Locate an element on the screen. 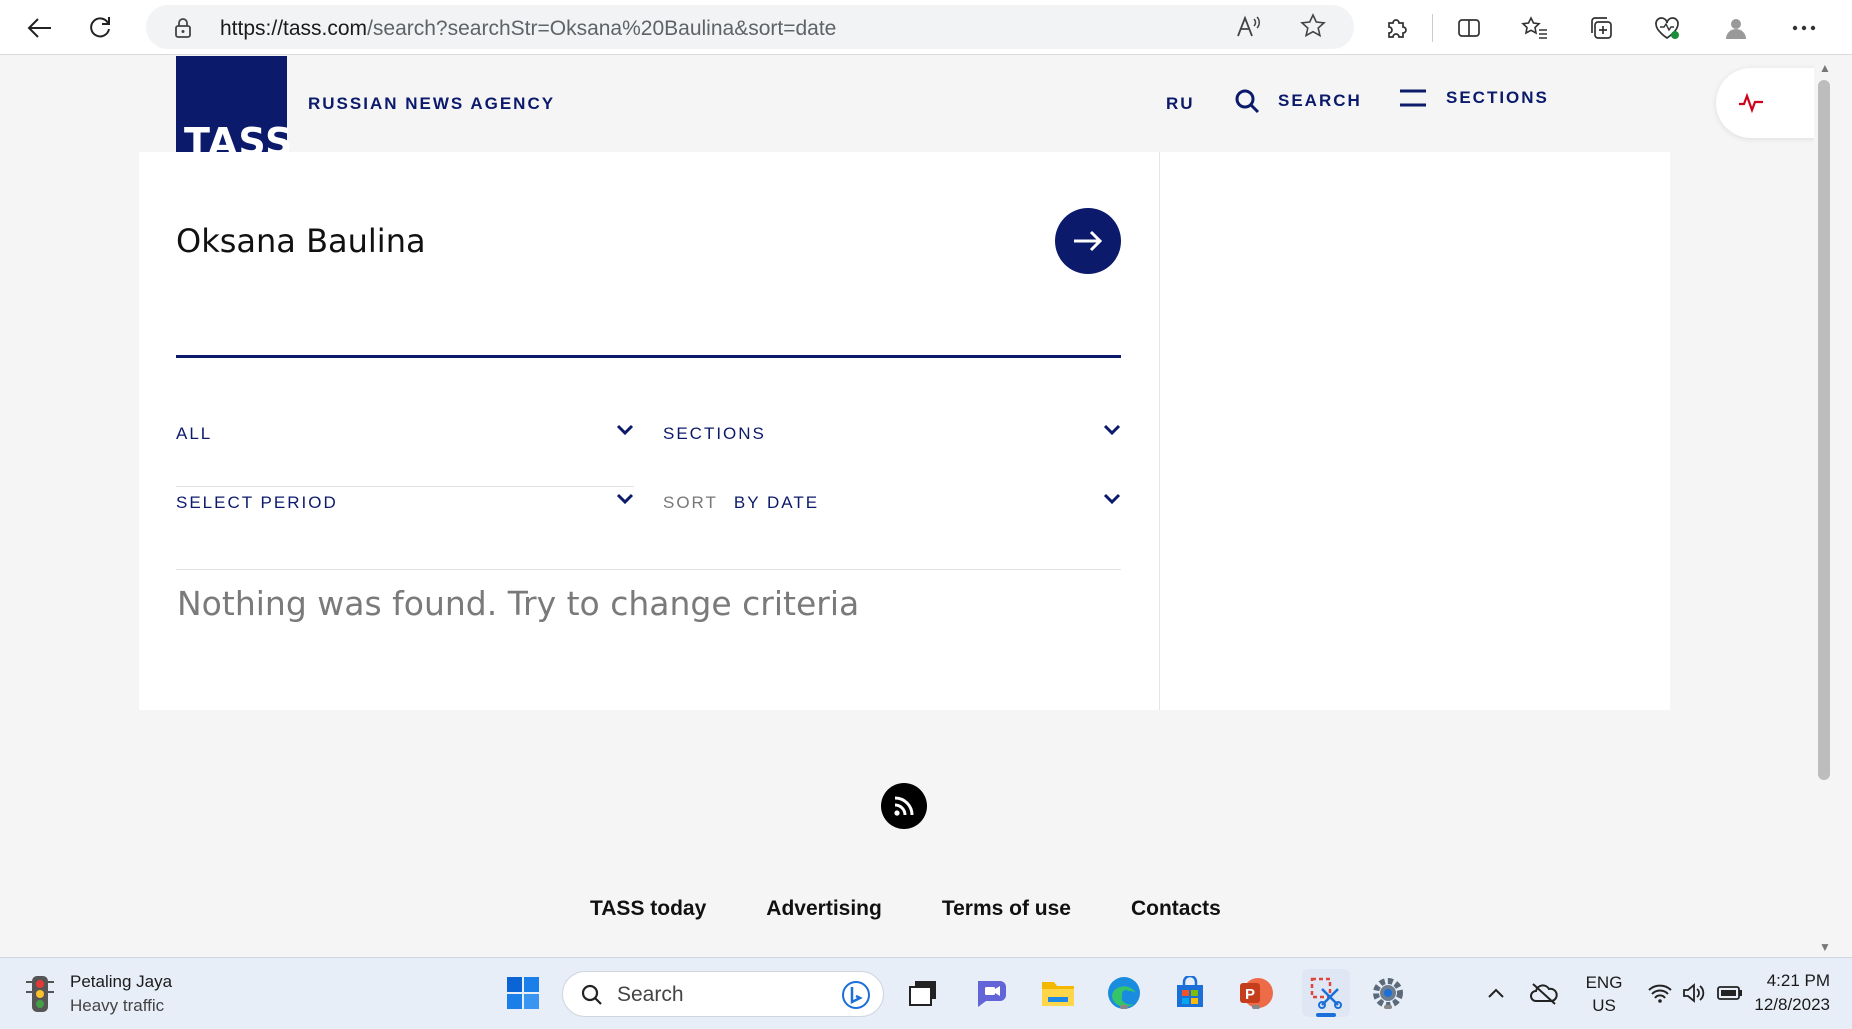  favorites-icon is located at coordinates (1535, 28).